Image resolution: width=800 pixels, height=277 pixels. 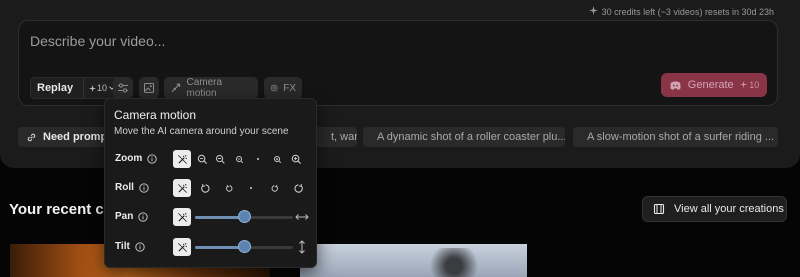 I want to click on view-all-label: View all your creations, so click(x=729, y=209).